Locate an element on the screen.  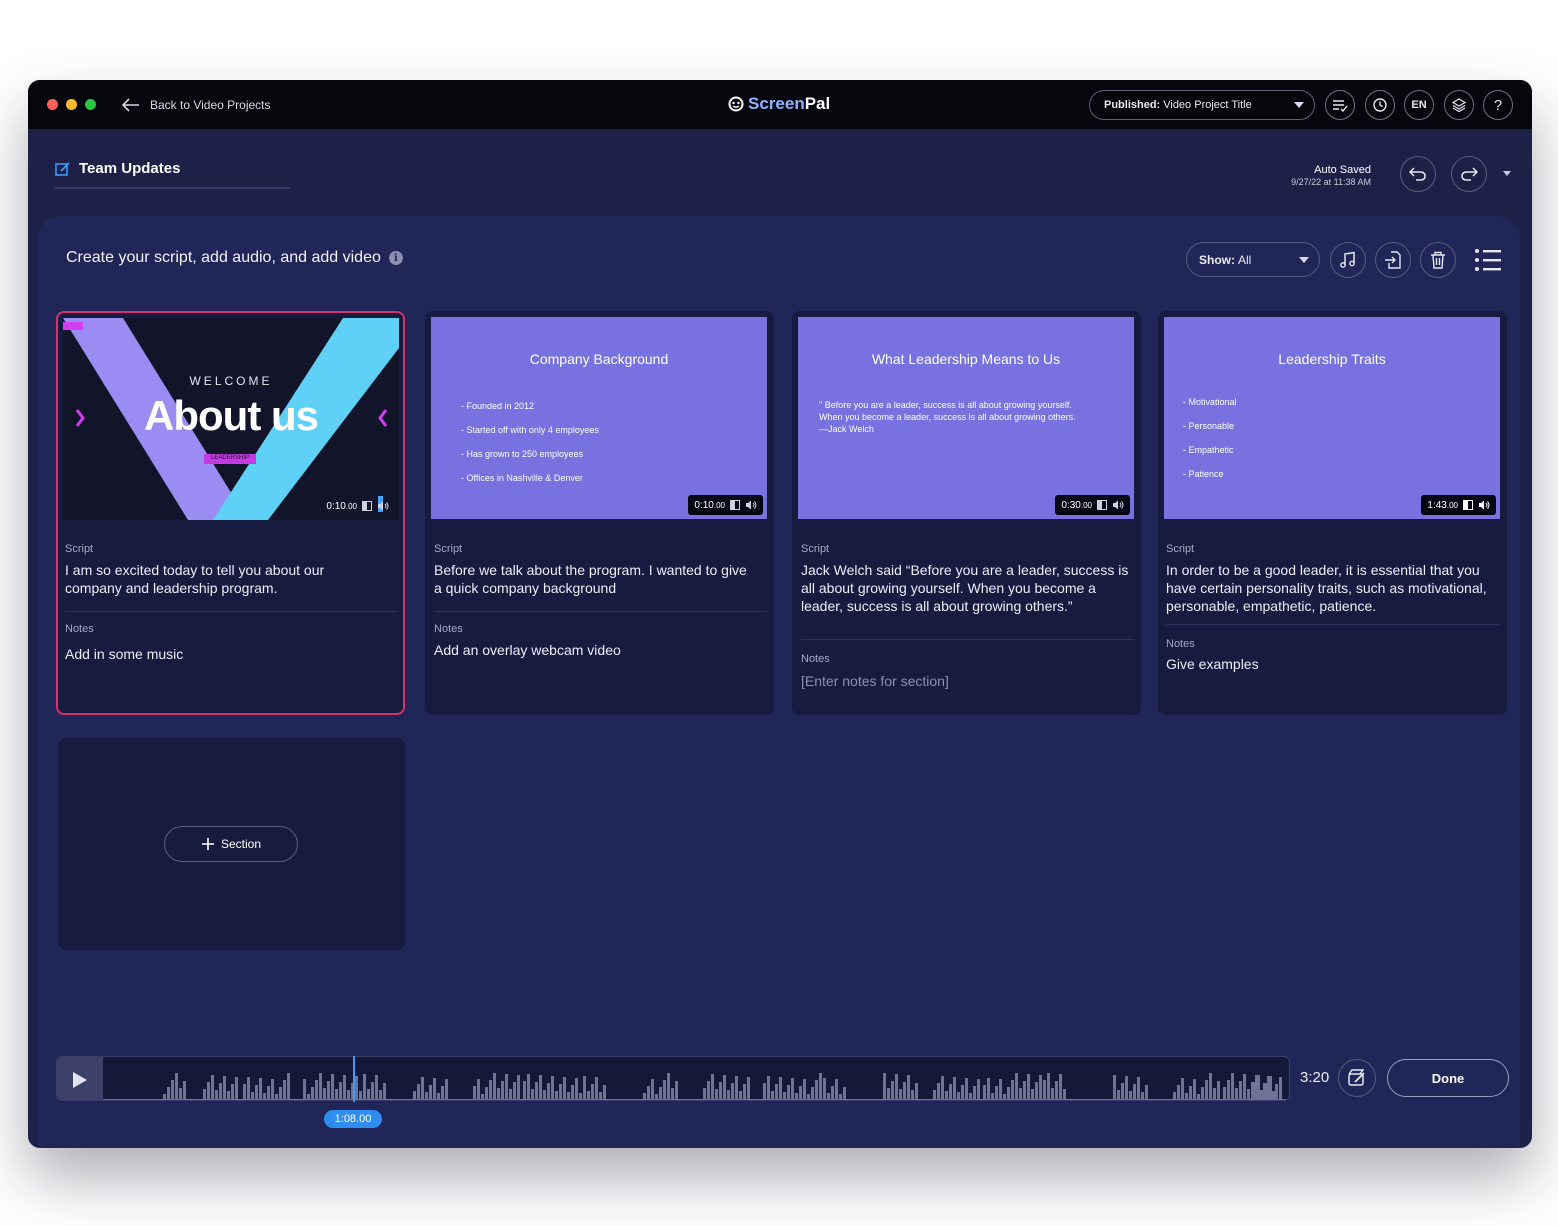
duration-badge: 1:43.00 is located at coordinates (1458, 505).